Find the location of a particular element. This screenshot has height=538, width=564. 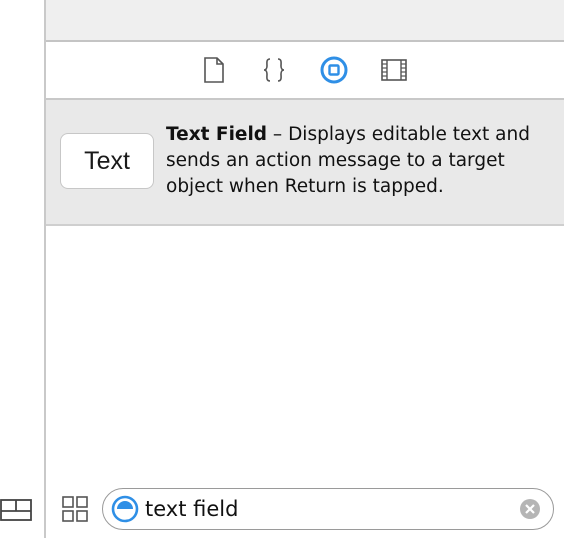

tab-file-template-library is located at coordinates (214, 70).